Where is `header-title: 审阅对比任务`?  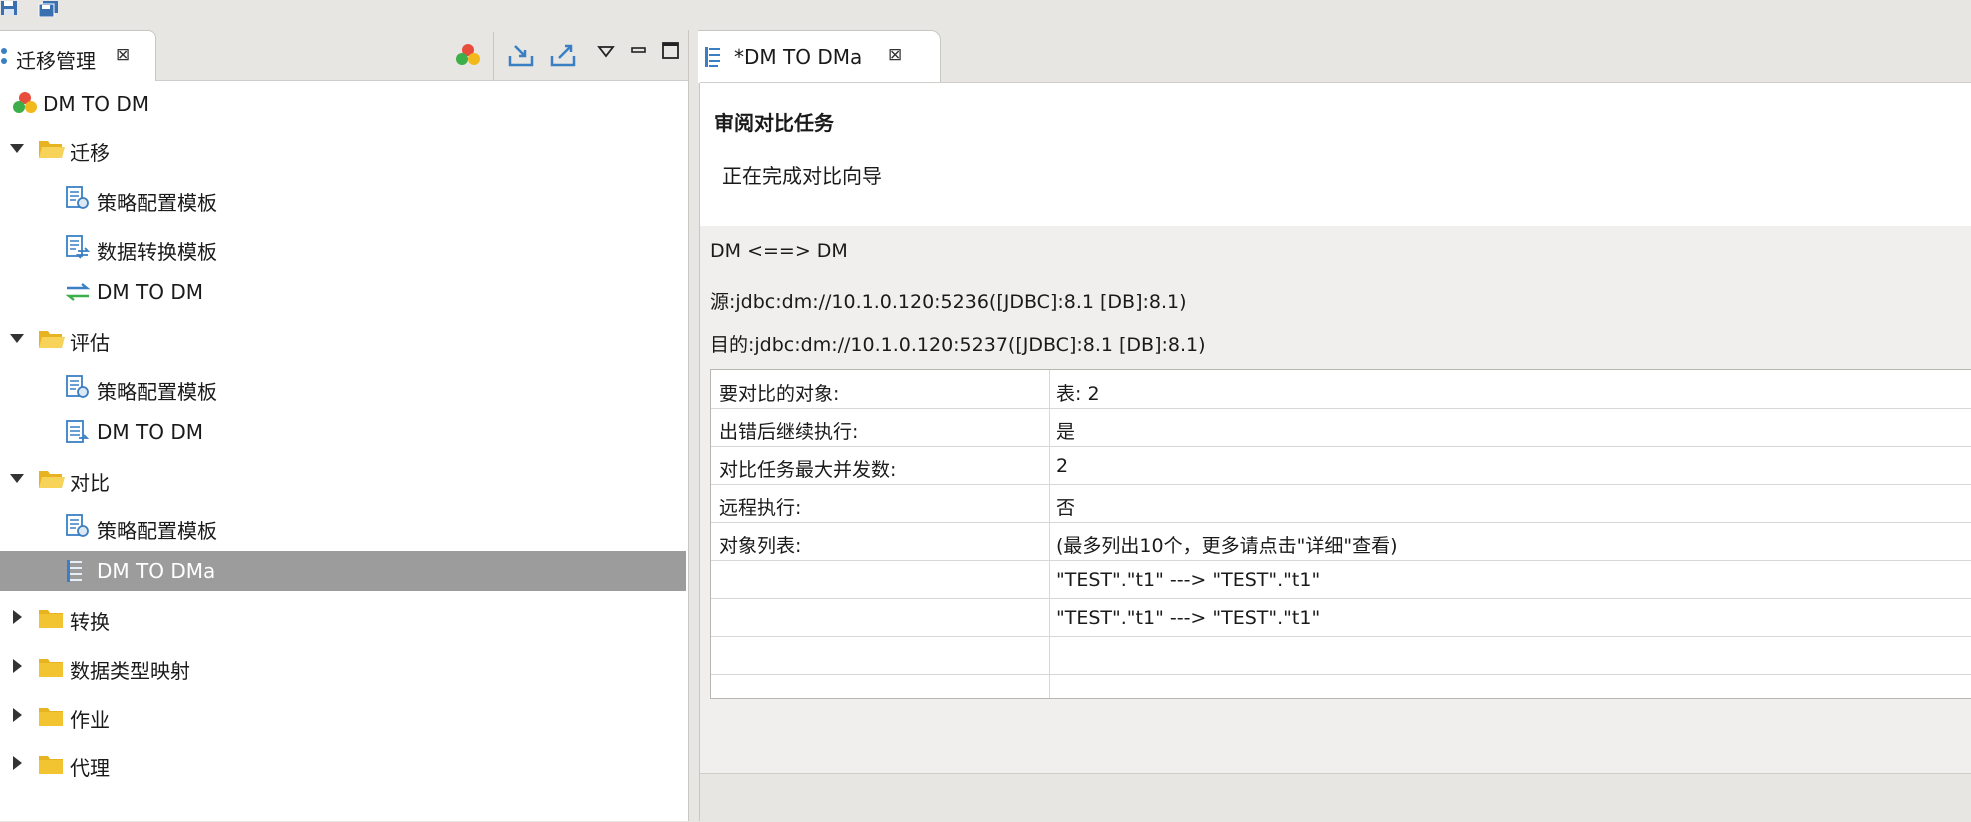
header-title: 审阅对比任务 is located at coordinates (774, 123).